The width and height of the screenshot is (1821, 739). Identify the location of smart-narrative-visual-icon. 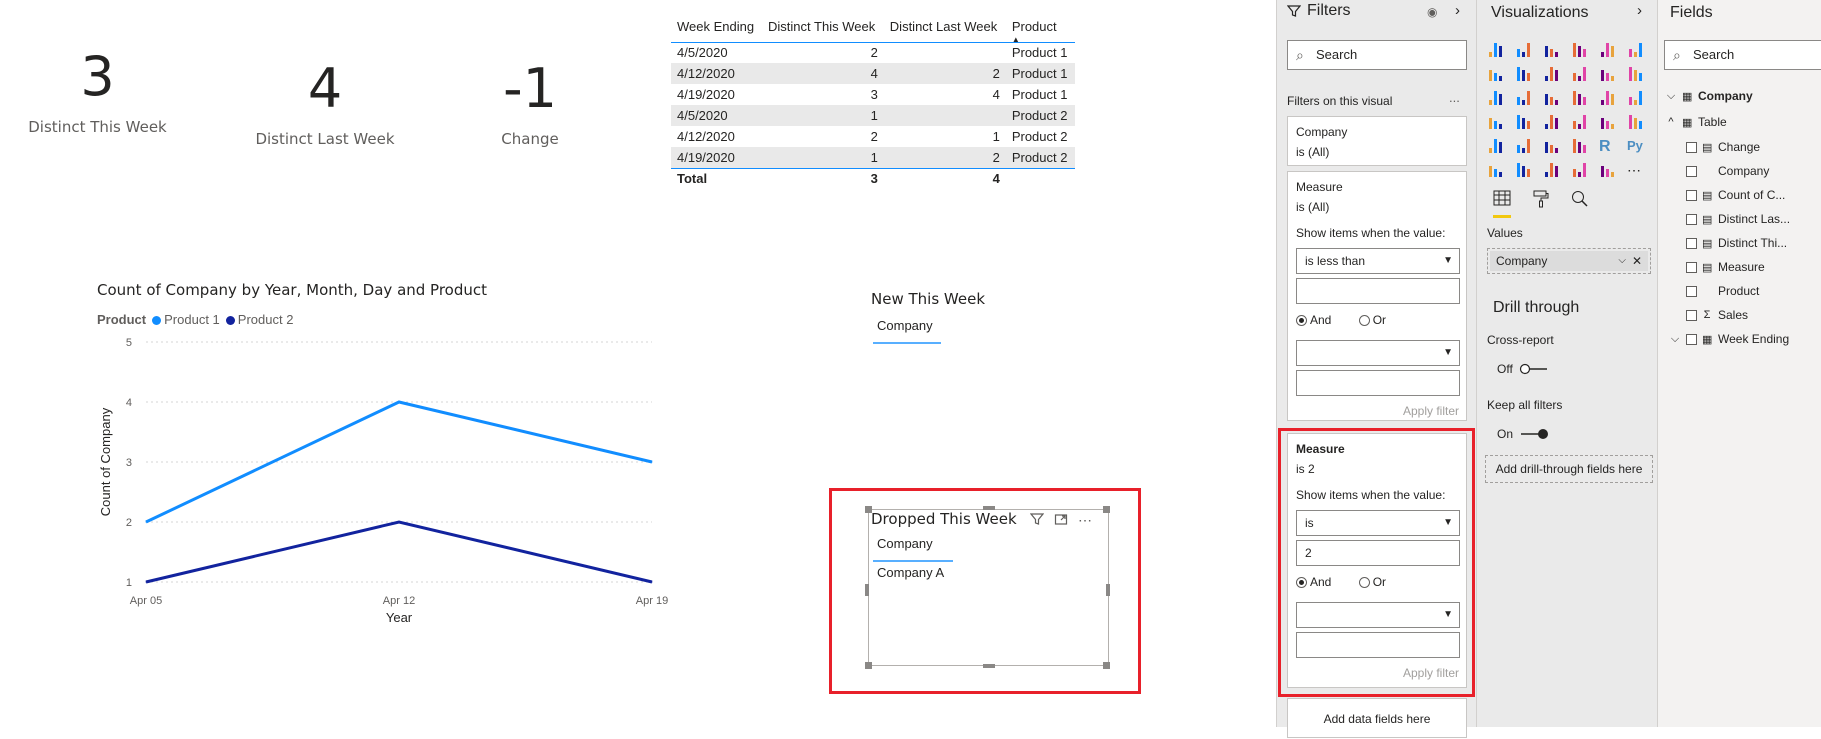
(1579, 170).